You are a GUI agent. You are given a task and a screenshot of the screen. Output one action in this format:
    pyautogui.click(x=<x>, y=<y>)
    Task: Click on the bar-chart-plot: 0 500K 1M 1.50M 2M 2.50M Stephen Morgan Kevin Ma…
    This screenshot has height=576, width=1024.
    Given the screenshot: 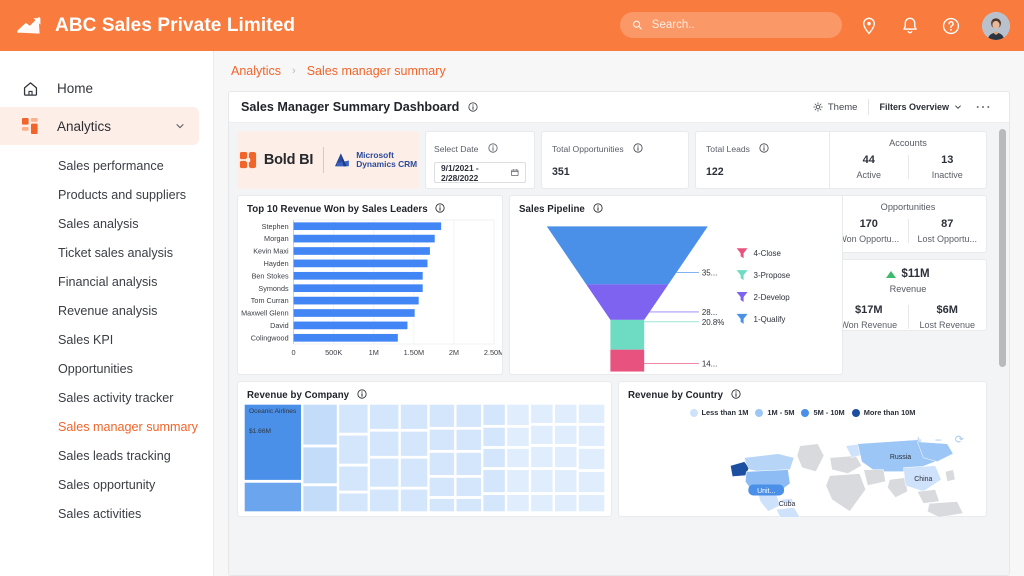 What is the action you would take?
    pyautogui.click(x=370, y=295)
    